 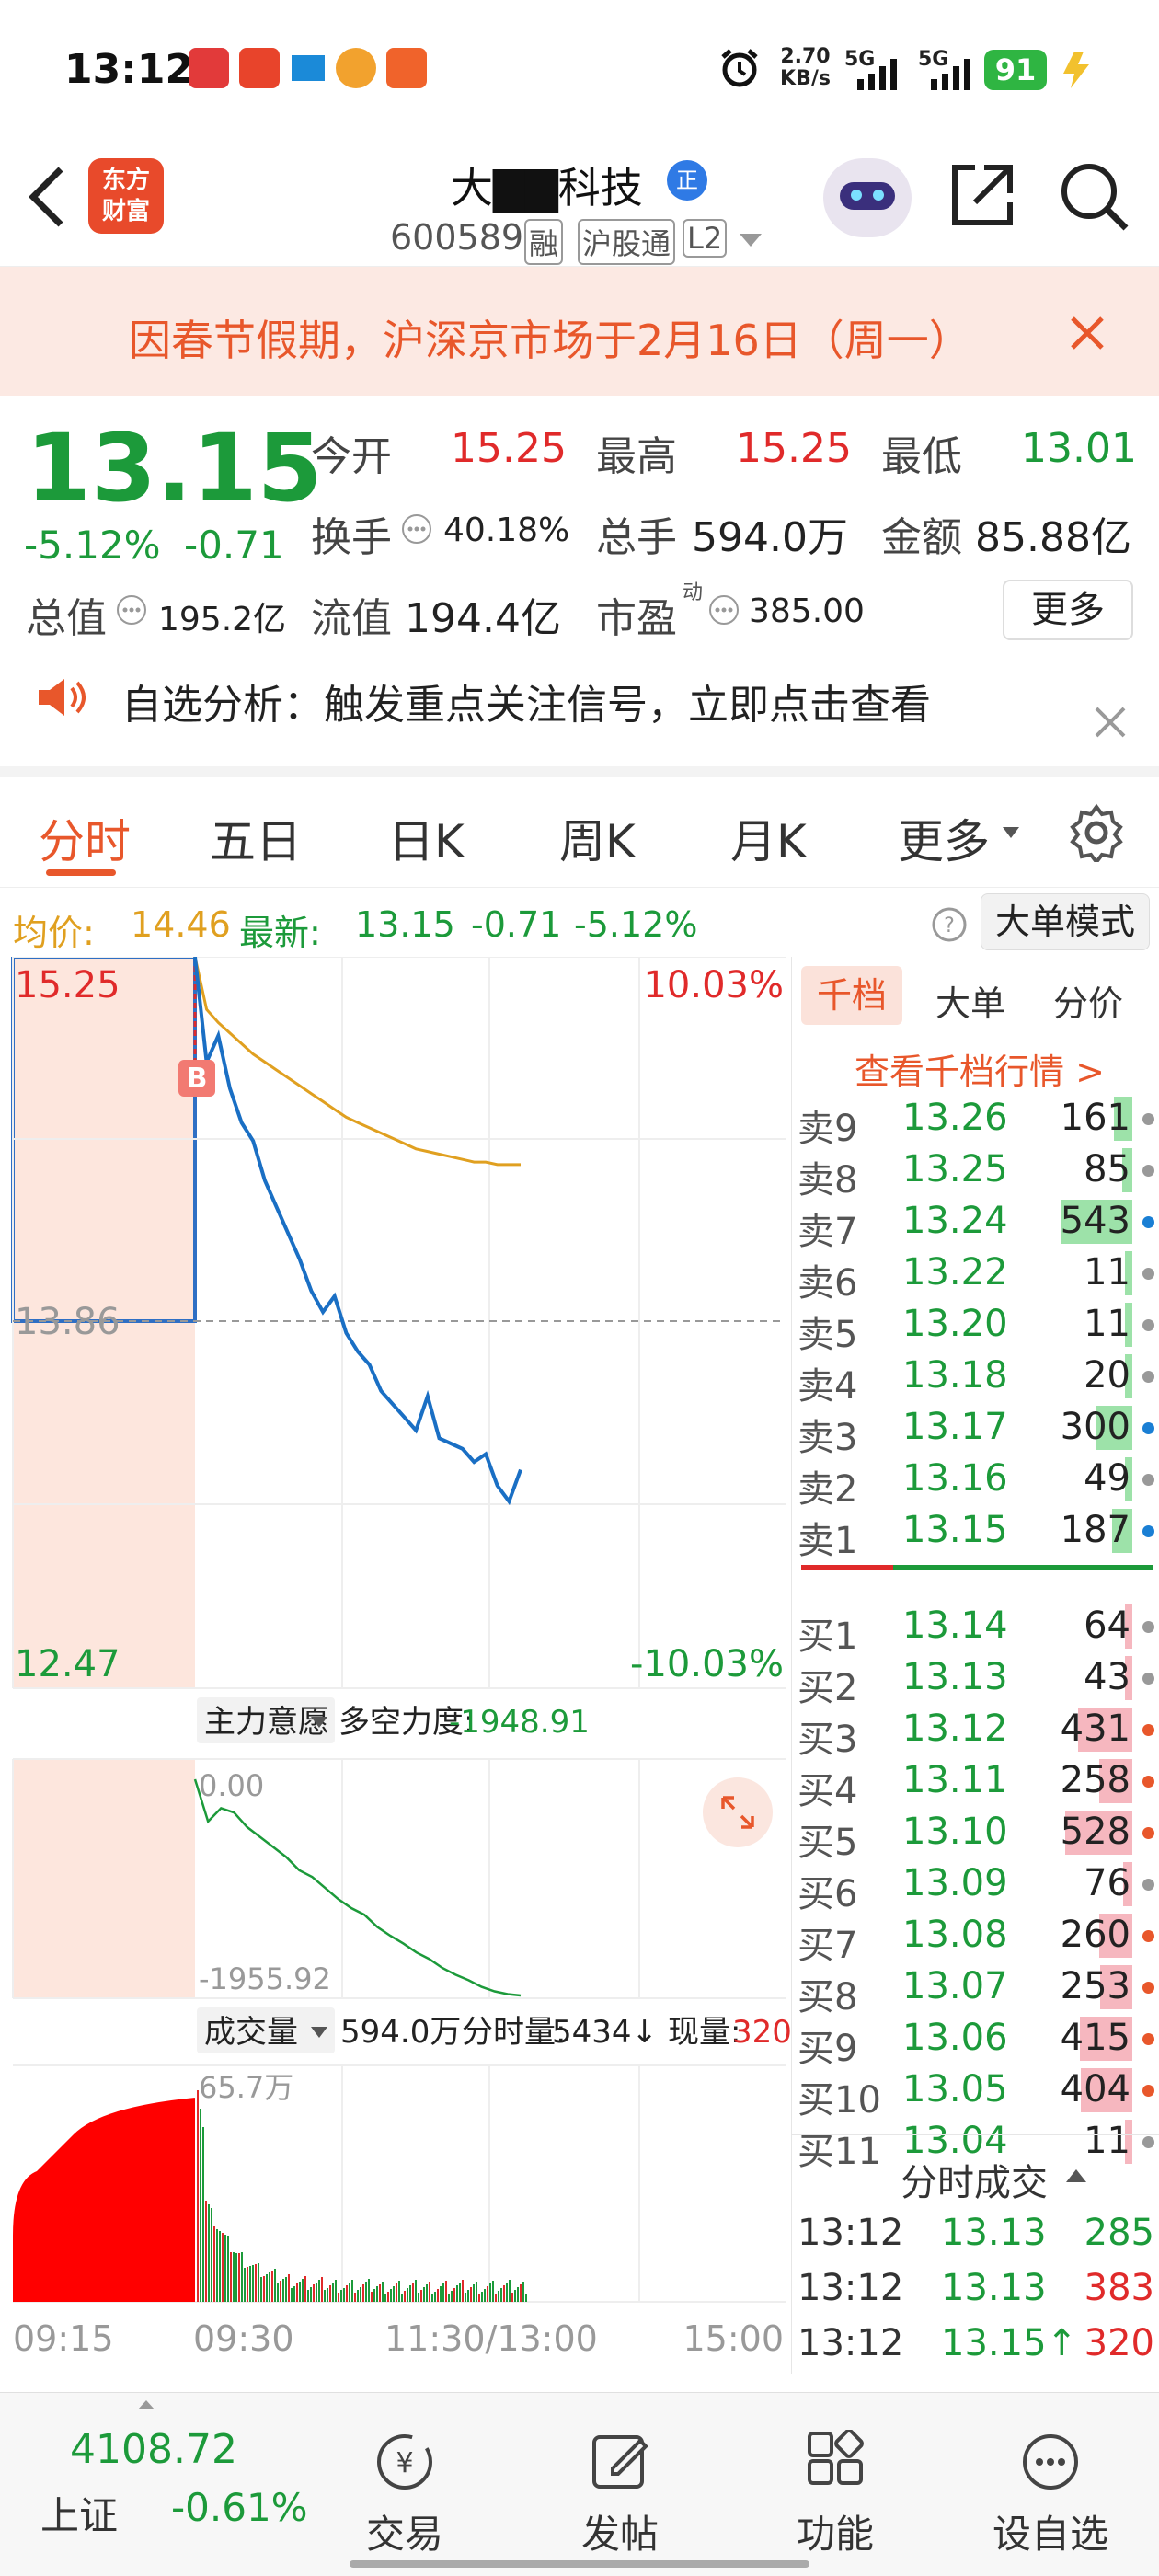 I want to click on alert-notice: 自选分析：触发重点关注信号，立即点击查看, so click(x=579, y=719).